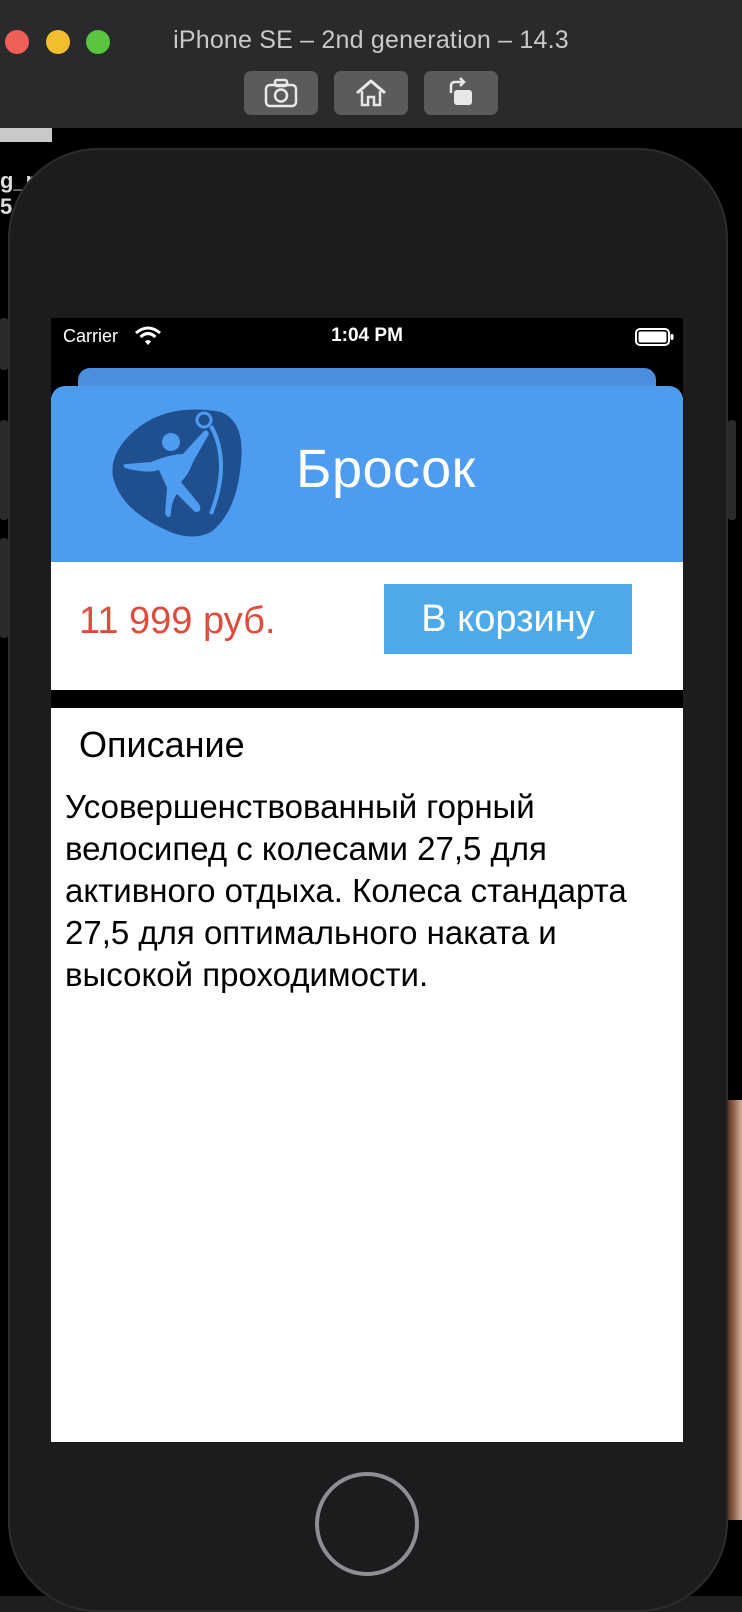 The height and width of the screenshot is (1612, 742). Describe the element at coordinates (26, 135) in the screenshot. I see `desktop-background-item` at that location.